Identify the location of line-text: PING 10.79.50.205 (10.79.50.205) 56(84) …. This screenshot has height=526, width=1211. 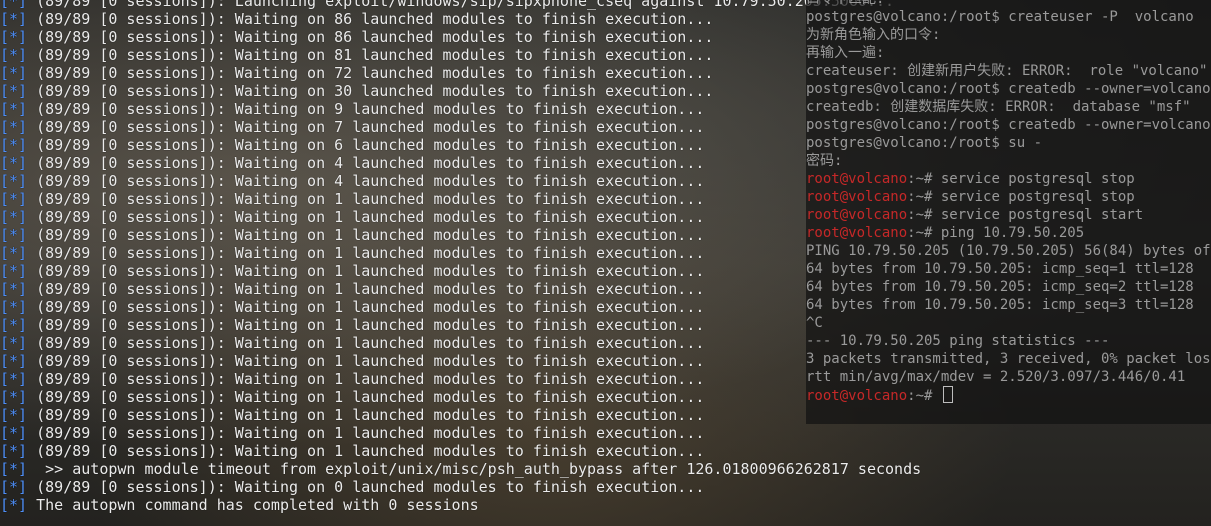
(1008, 251).